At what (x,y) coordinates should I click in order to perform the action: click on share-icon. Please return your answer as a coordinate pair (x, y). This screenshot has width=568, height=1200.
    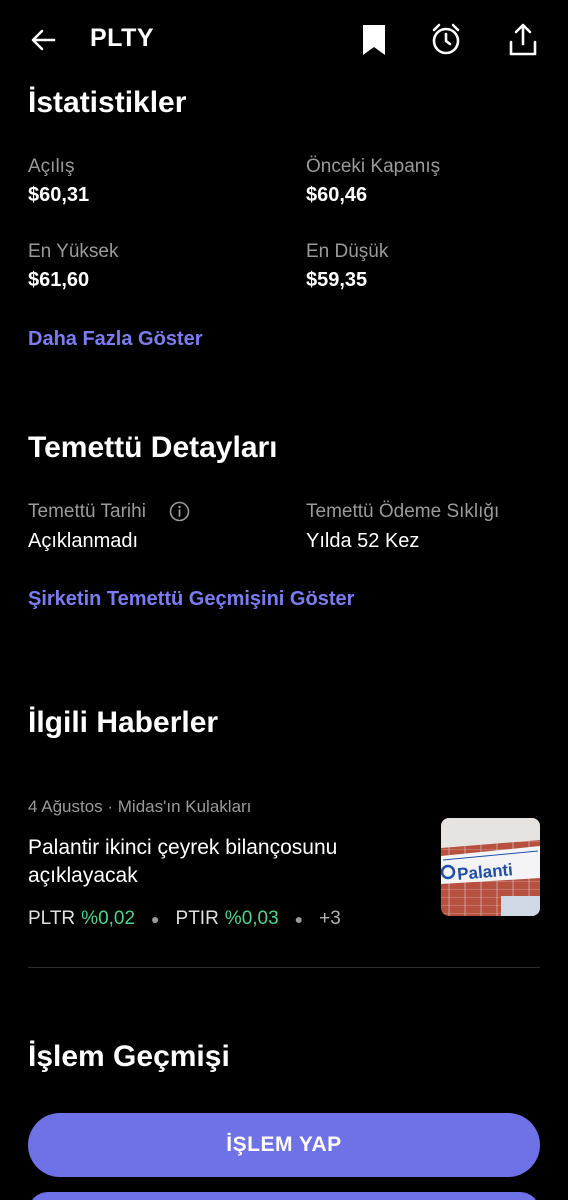
    Looking at the image, I should click on (523, 40).